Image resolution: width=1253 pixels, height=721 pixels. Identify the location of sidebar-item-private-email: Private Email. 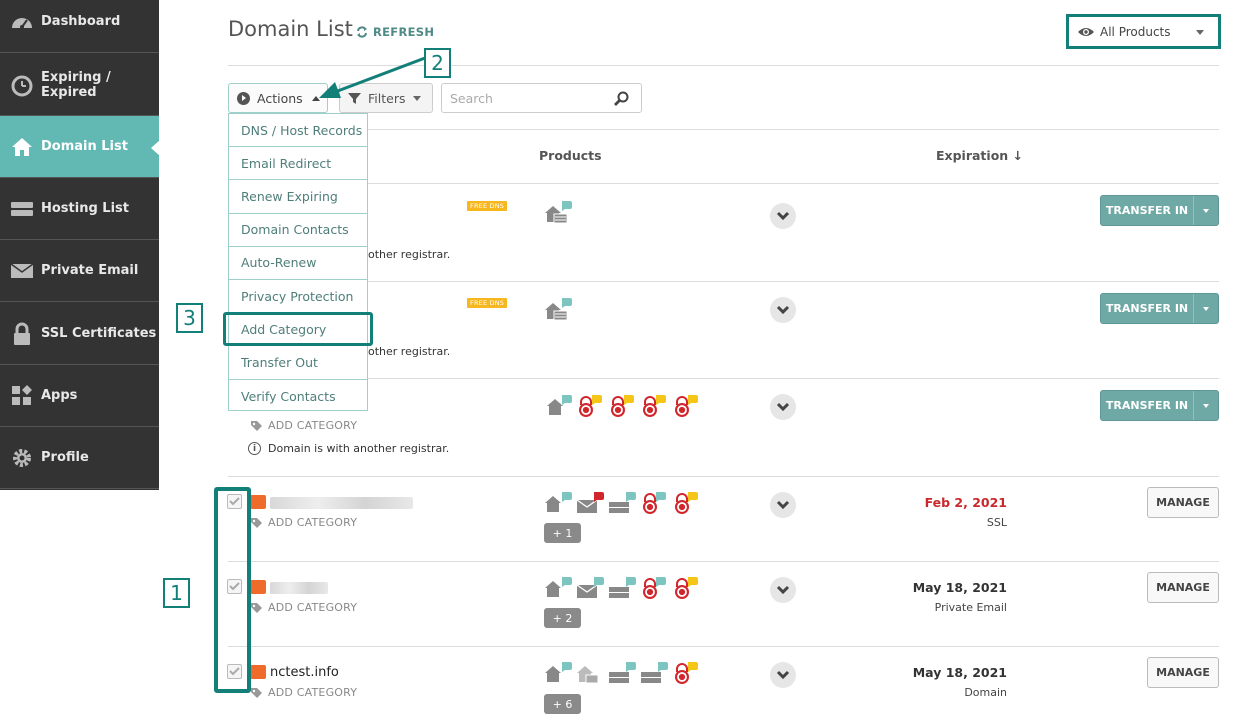
(79, 271).